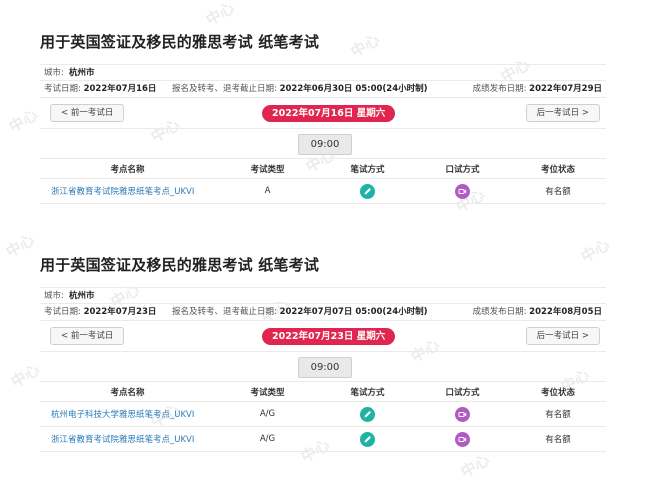 The height and width of the screenshot is (478, 646). What do you see at coordinates (300, 89) in the screenshot?
I see `deadline: 报名及转考、退考截止日期: 2022年06月30日 05:00(24小时制)` at bounding box center [300, 89].